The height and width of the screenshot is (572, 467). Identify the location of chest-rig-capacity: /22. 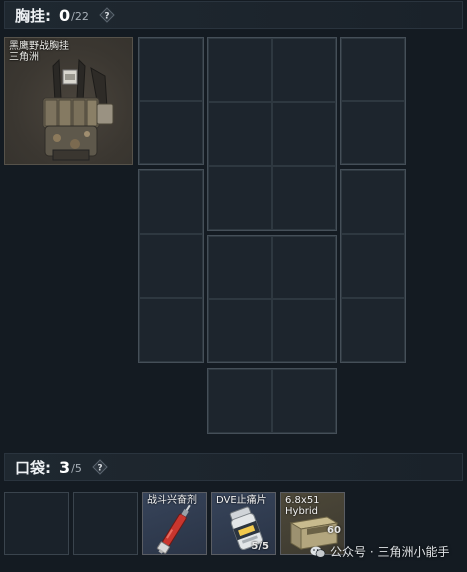
(80, 16).